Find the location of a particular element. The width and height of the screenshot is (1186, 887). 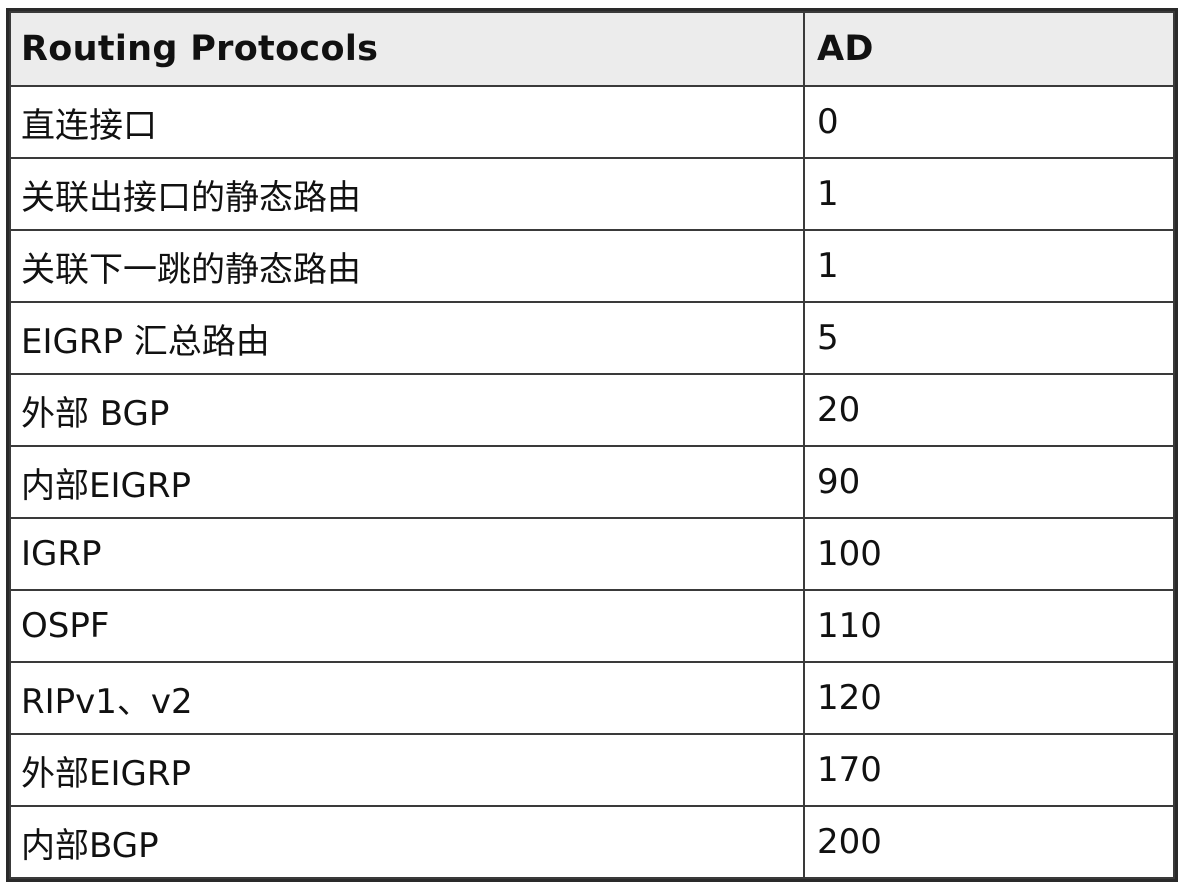

ad-cell: 0 is located at coordinates (989, 122).